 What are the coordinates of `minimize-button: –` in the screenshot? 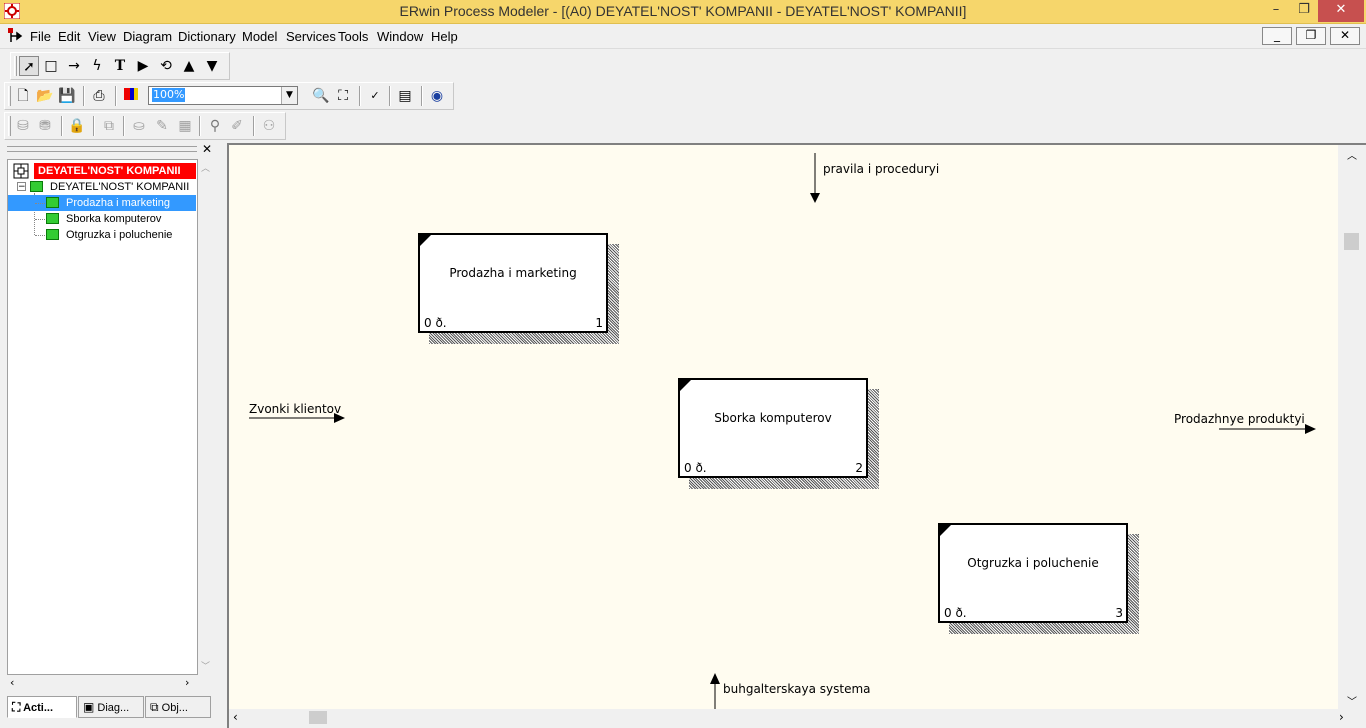 It's located at (1276, 11).